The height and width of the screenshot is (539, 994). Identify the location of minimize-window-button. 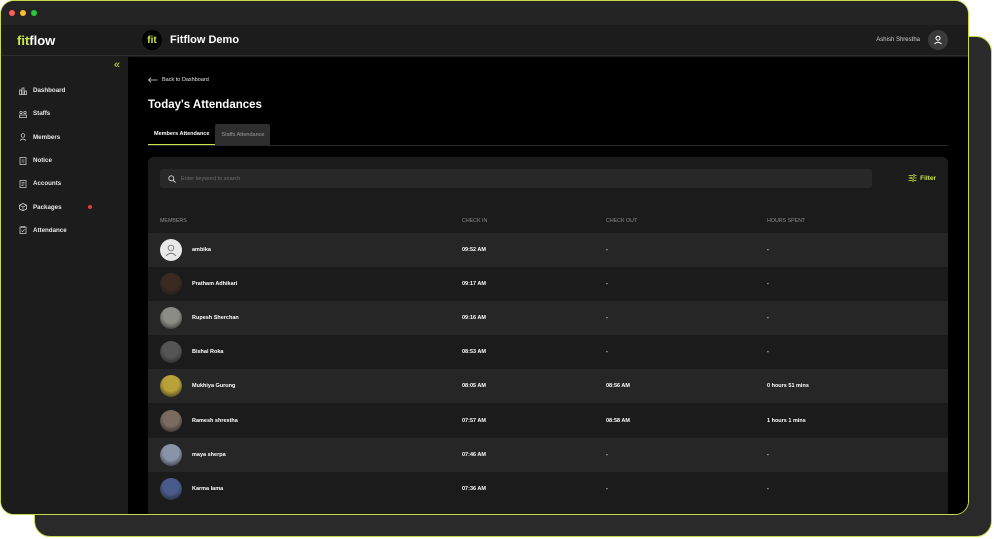
(23, 13).